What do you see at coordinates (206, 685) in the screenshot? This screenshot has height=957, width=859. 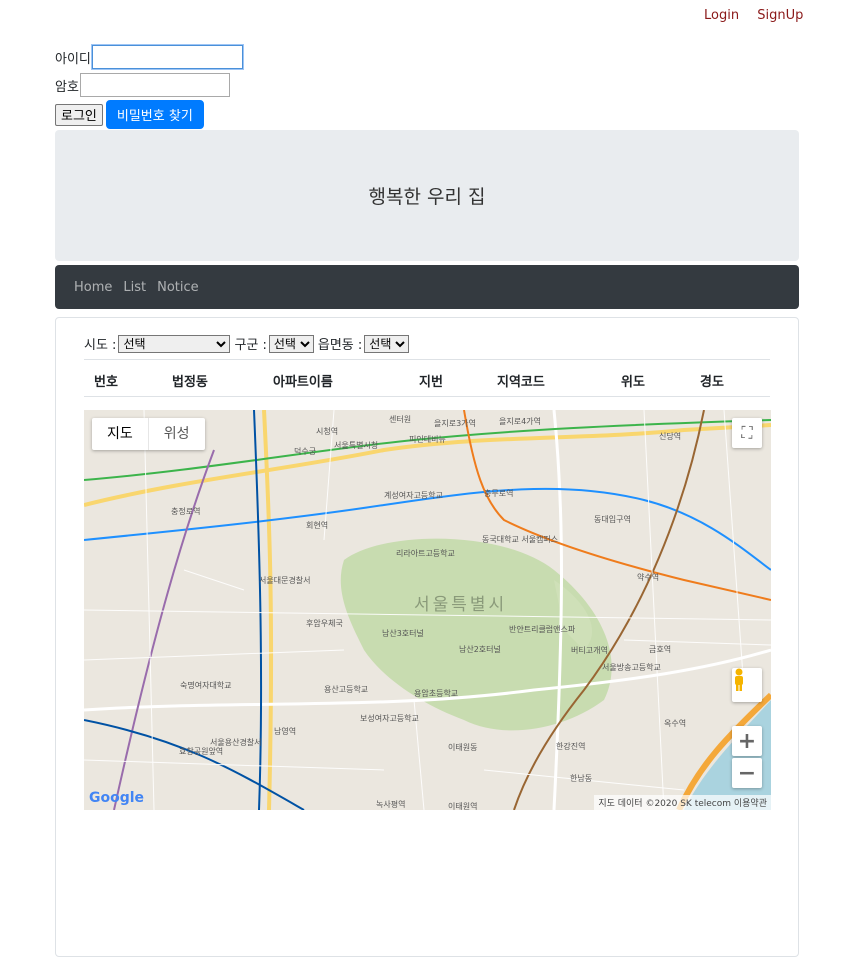 I see `map-place-label: 숙명여자대학교` at bounding box center [206, 685].